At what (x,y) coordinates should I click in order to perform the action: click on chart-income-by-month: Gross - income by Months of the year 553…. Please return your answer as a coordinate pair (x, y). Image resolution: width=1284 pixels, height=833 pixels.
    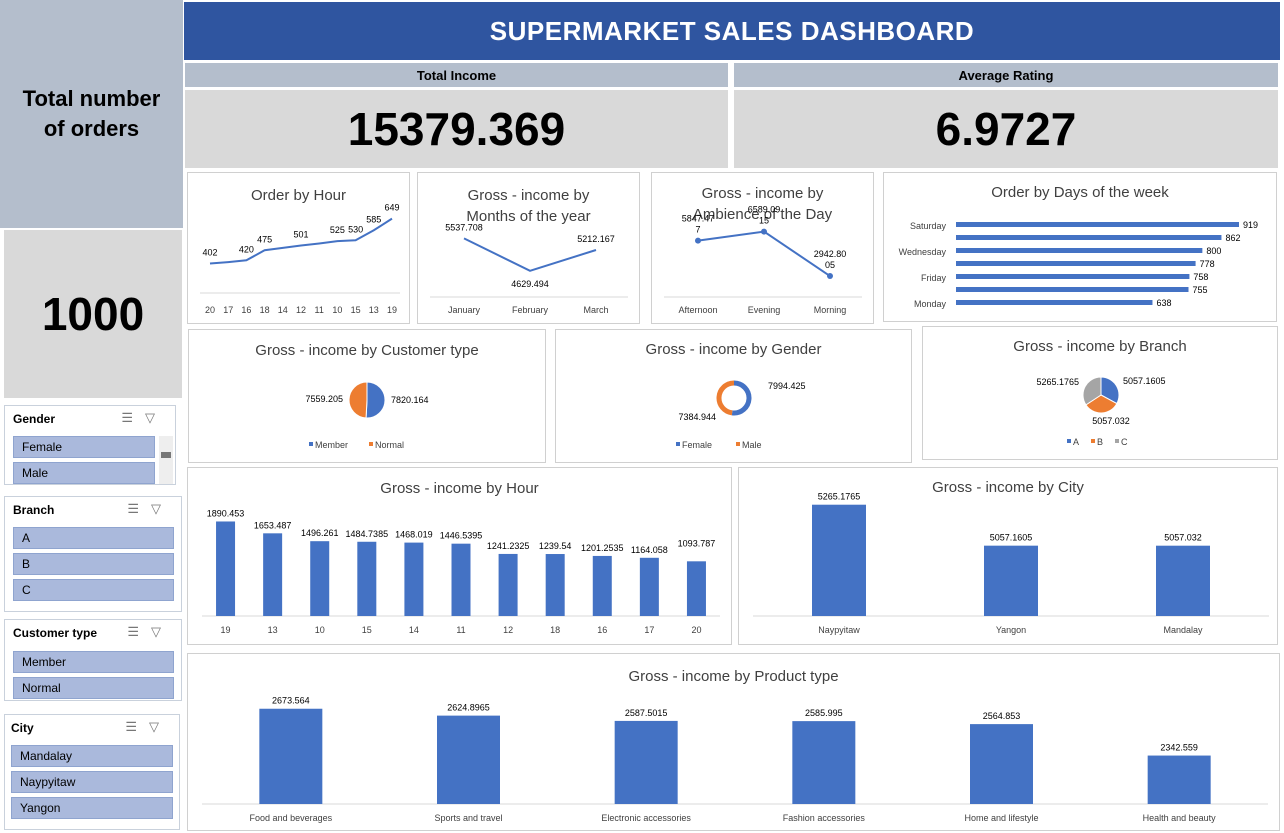
    Looking at the image, I should click on (528, 248).